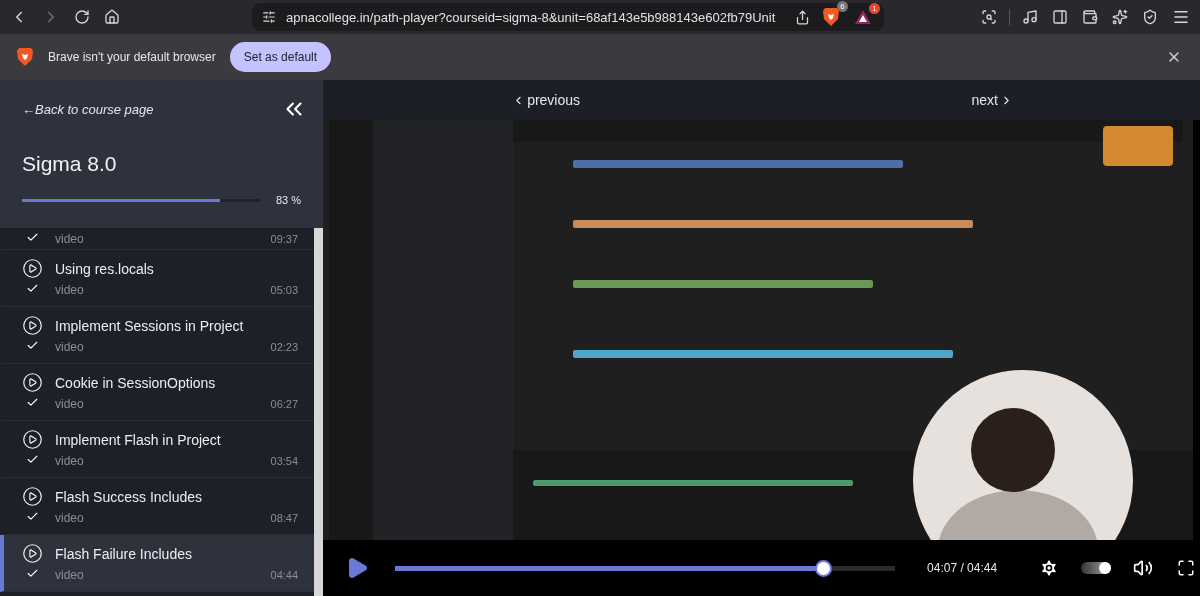 This screenshot has height=596, width=1200. What do you see at coordinates (132, 57) in the screenshot?
I see `infobar-message: Brave isn't your default browser` at bounding box center [132, 57].